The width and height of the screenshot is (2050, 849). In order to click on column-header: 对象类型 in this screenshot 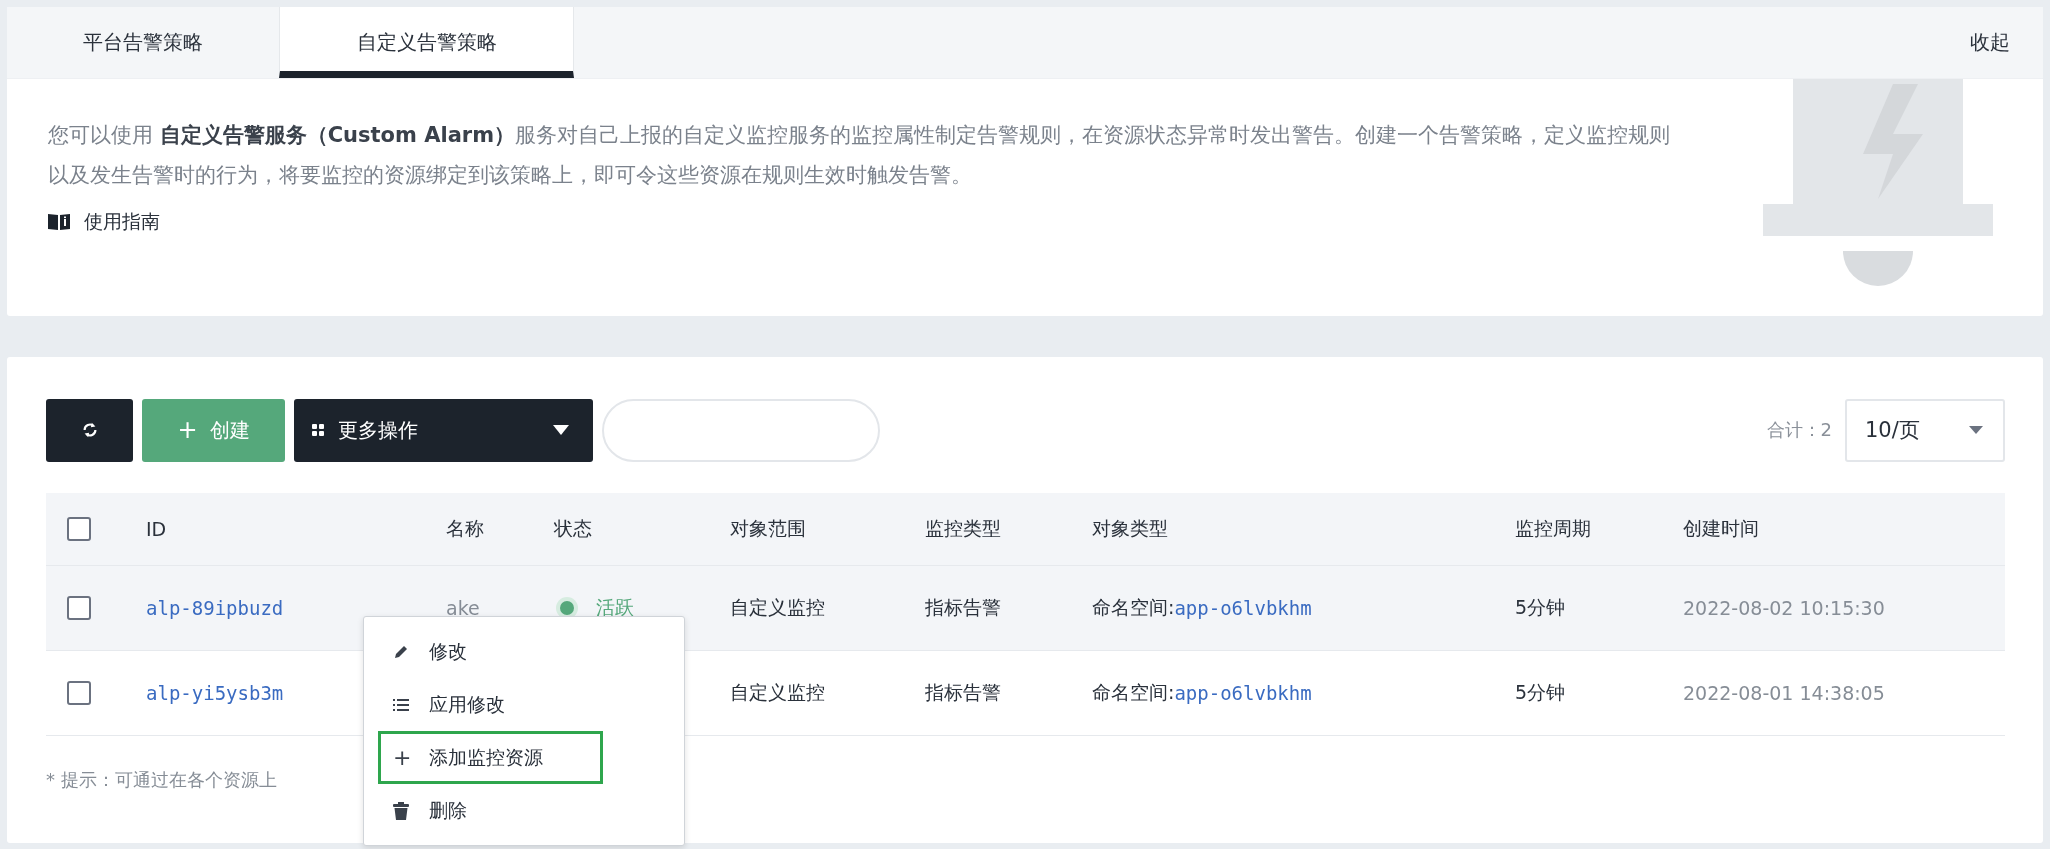, I will do `click(1130, 528)`.